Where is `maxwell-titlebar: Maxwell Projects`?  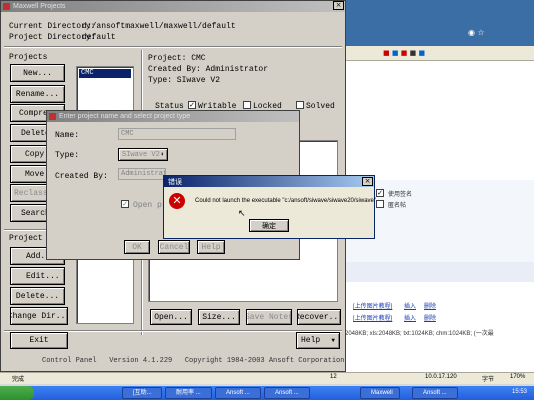 maxwell-titlebar: Maxwell Projects is located at coordinates (173, 6).